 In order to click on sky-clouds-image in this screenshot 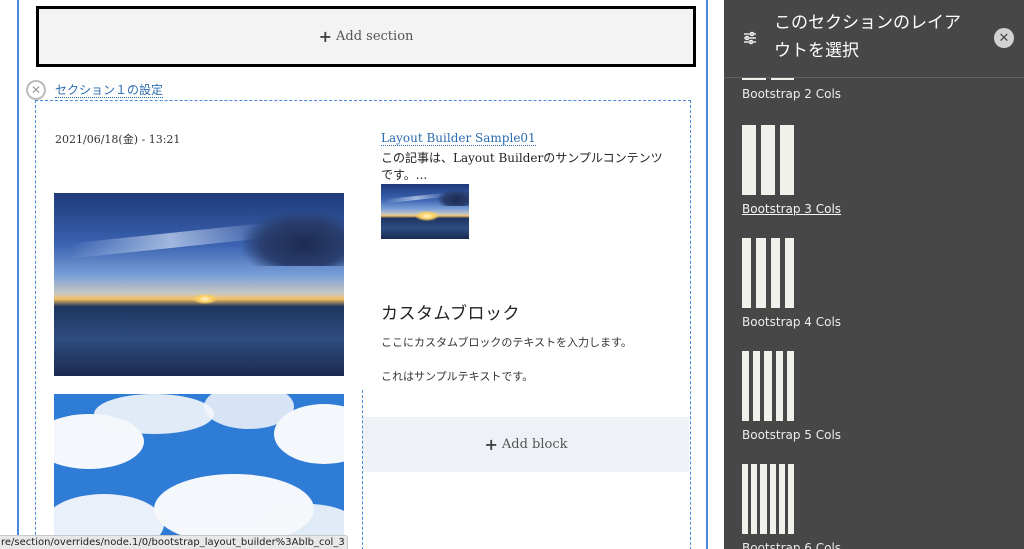, I will do `click(199, 471)`.